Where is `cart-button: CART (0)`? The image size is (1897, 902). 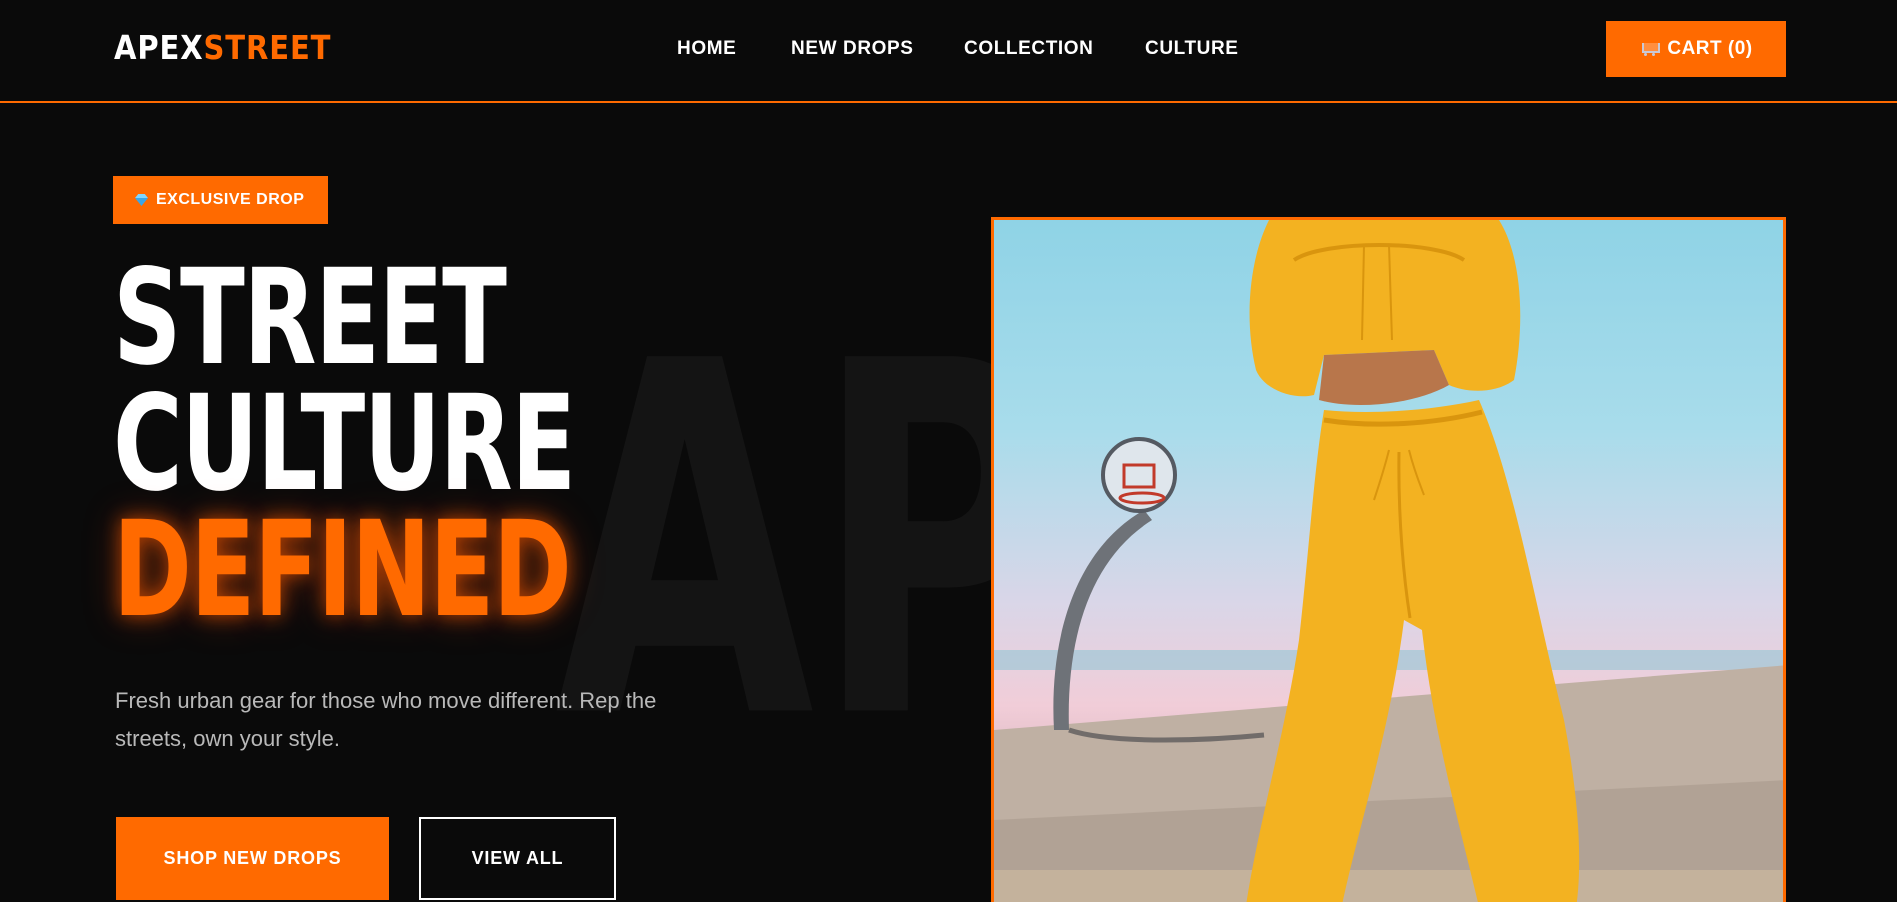 cart-button: CART (0) is located at coordinates (1696, 49).